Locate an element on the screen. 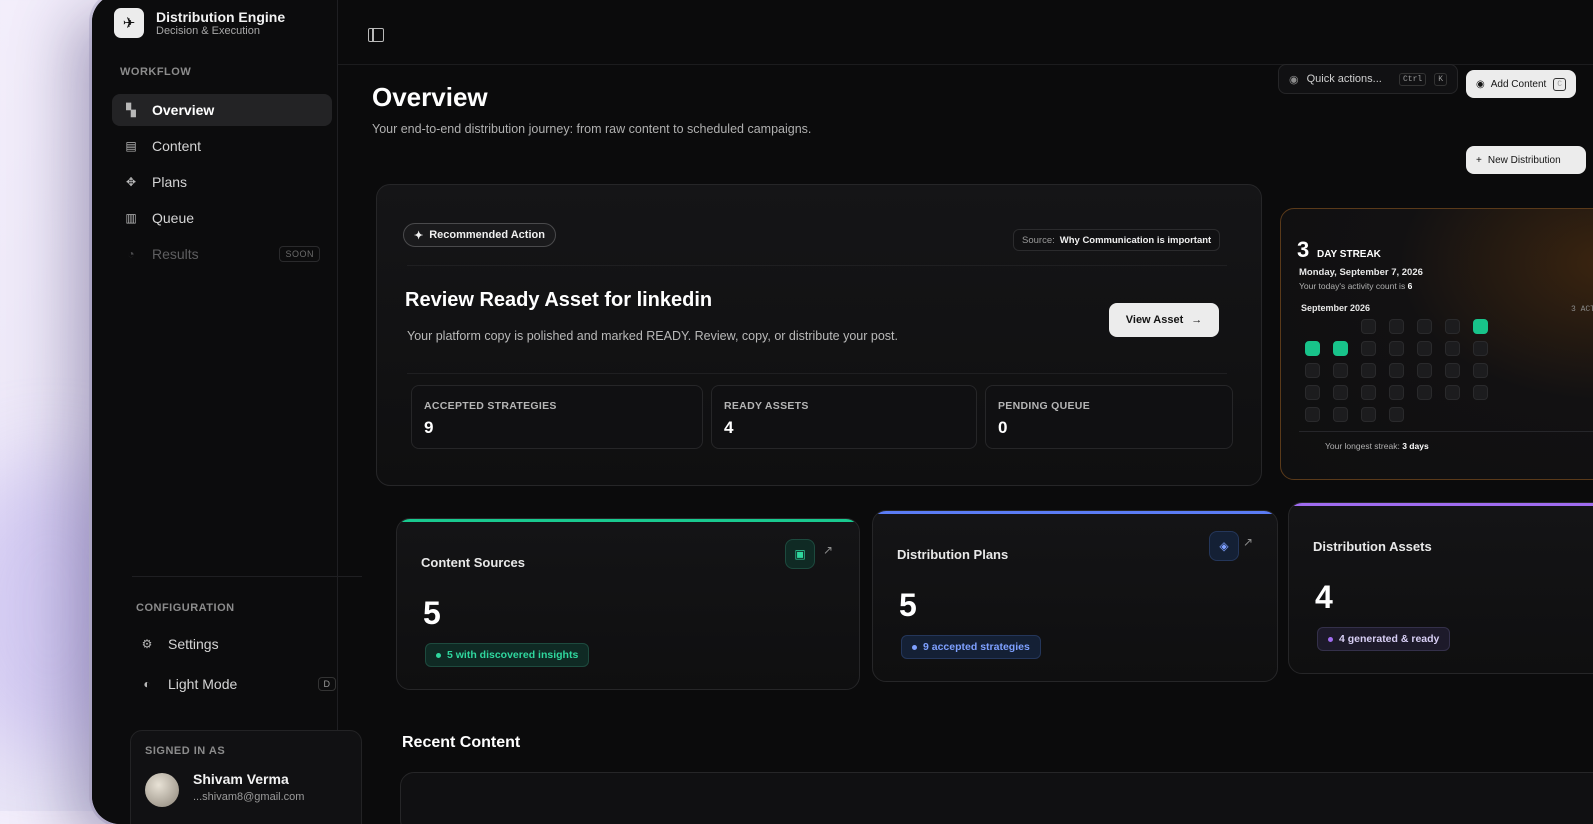 This screenshot has height=824, width=1593. stat-pending-queue: PENDING QUEUE 0 is located at coordinates (1109, 417).